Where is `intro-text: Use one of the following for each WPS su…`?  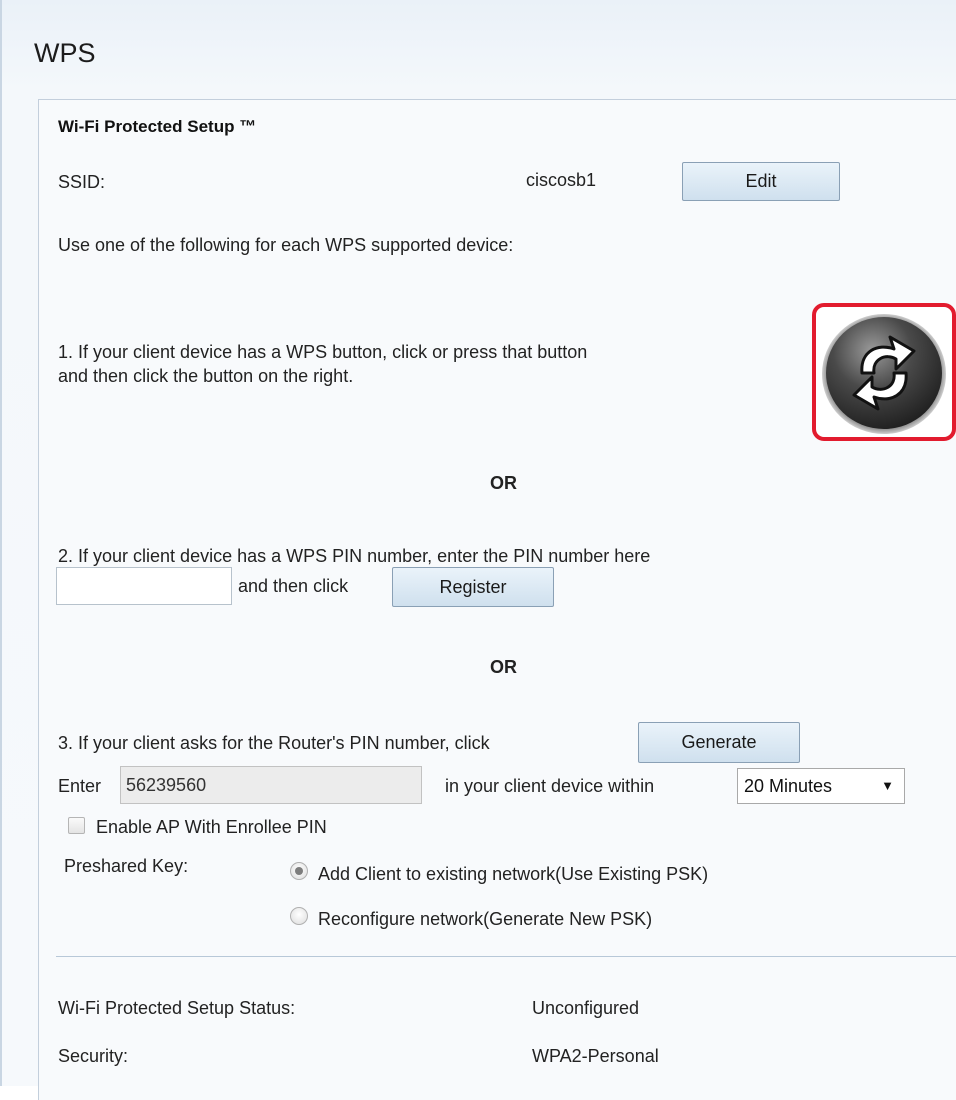 intro-text: Use one of the following for each WPS su… is located at coordinates (286, 245).